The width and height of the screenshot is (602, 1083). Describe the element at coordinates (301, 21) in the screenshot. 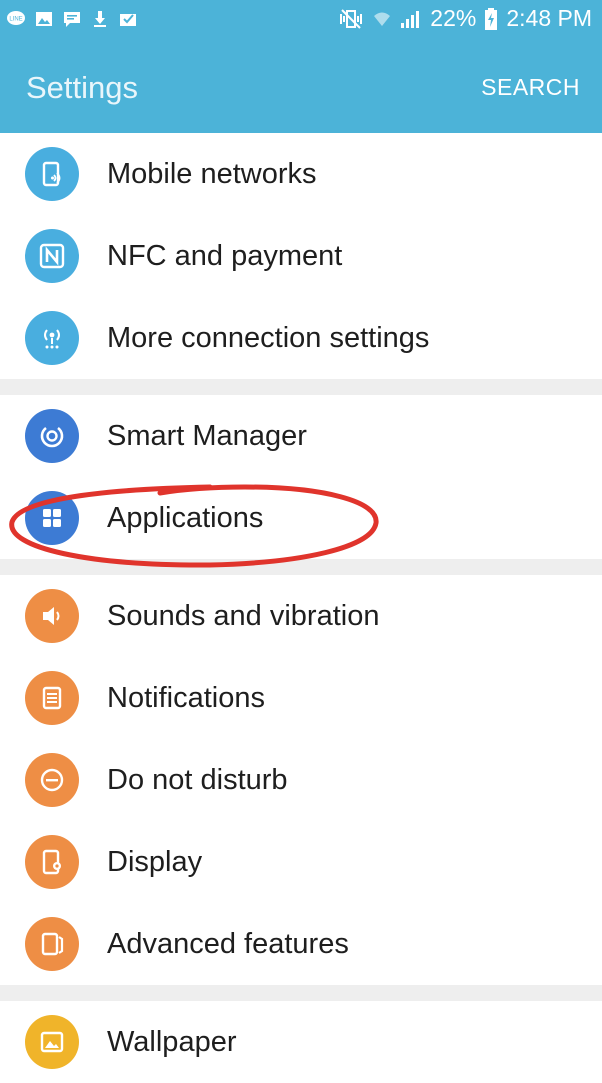

I see `status-bar: LINE 22% 2:48 PM` at that location.